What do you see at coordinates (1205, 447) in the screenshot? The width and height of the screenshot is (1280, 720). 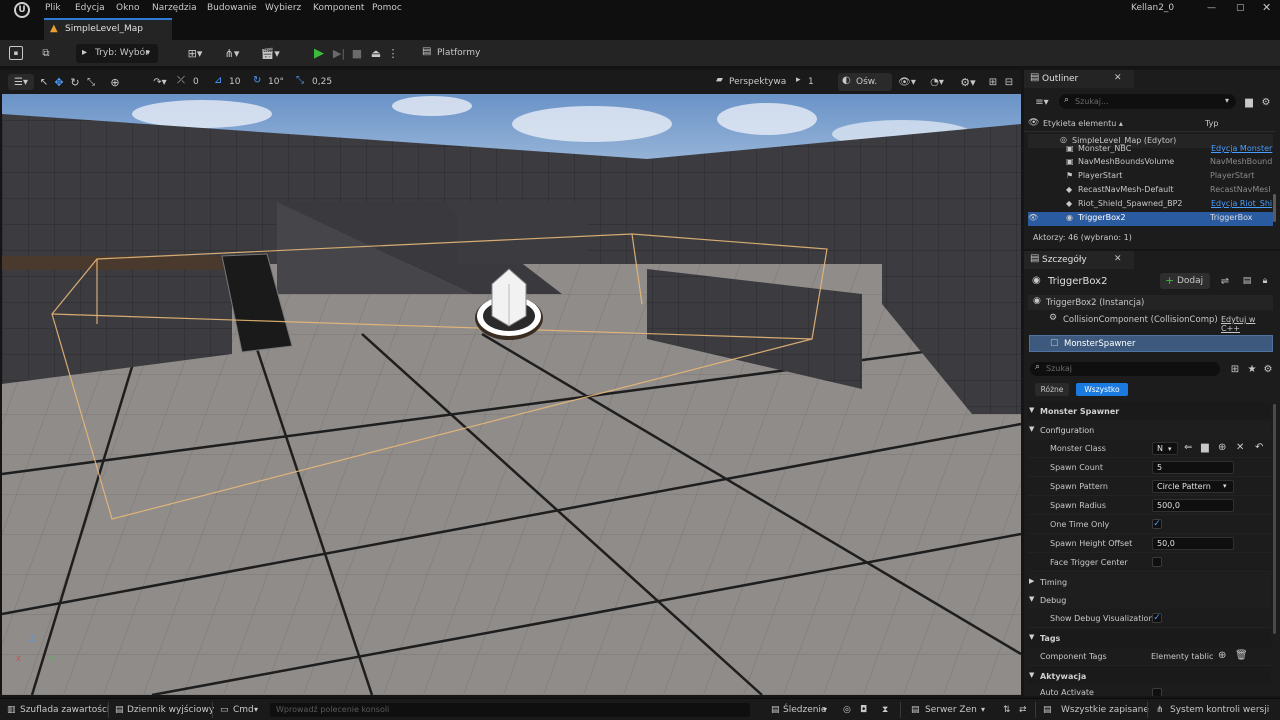 I see `folder-icon: ▆` at bounding box center [1205, 447].